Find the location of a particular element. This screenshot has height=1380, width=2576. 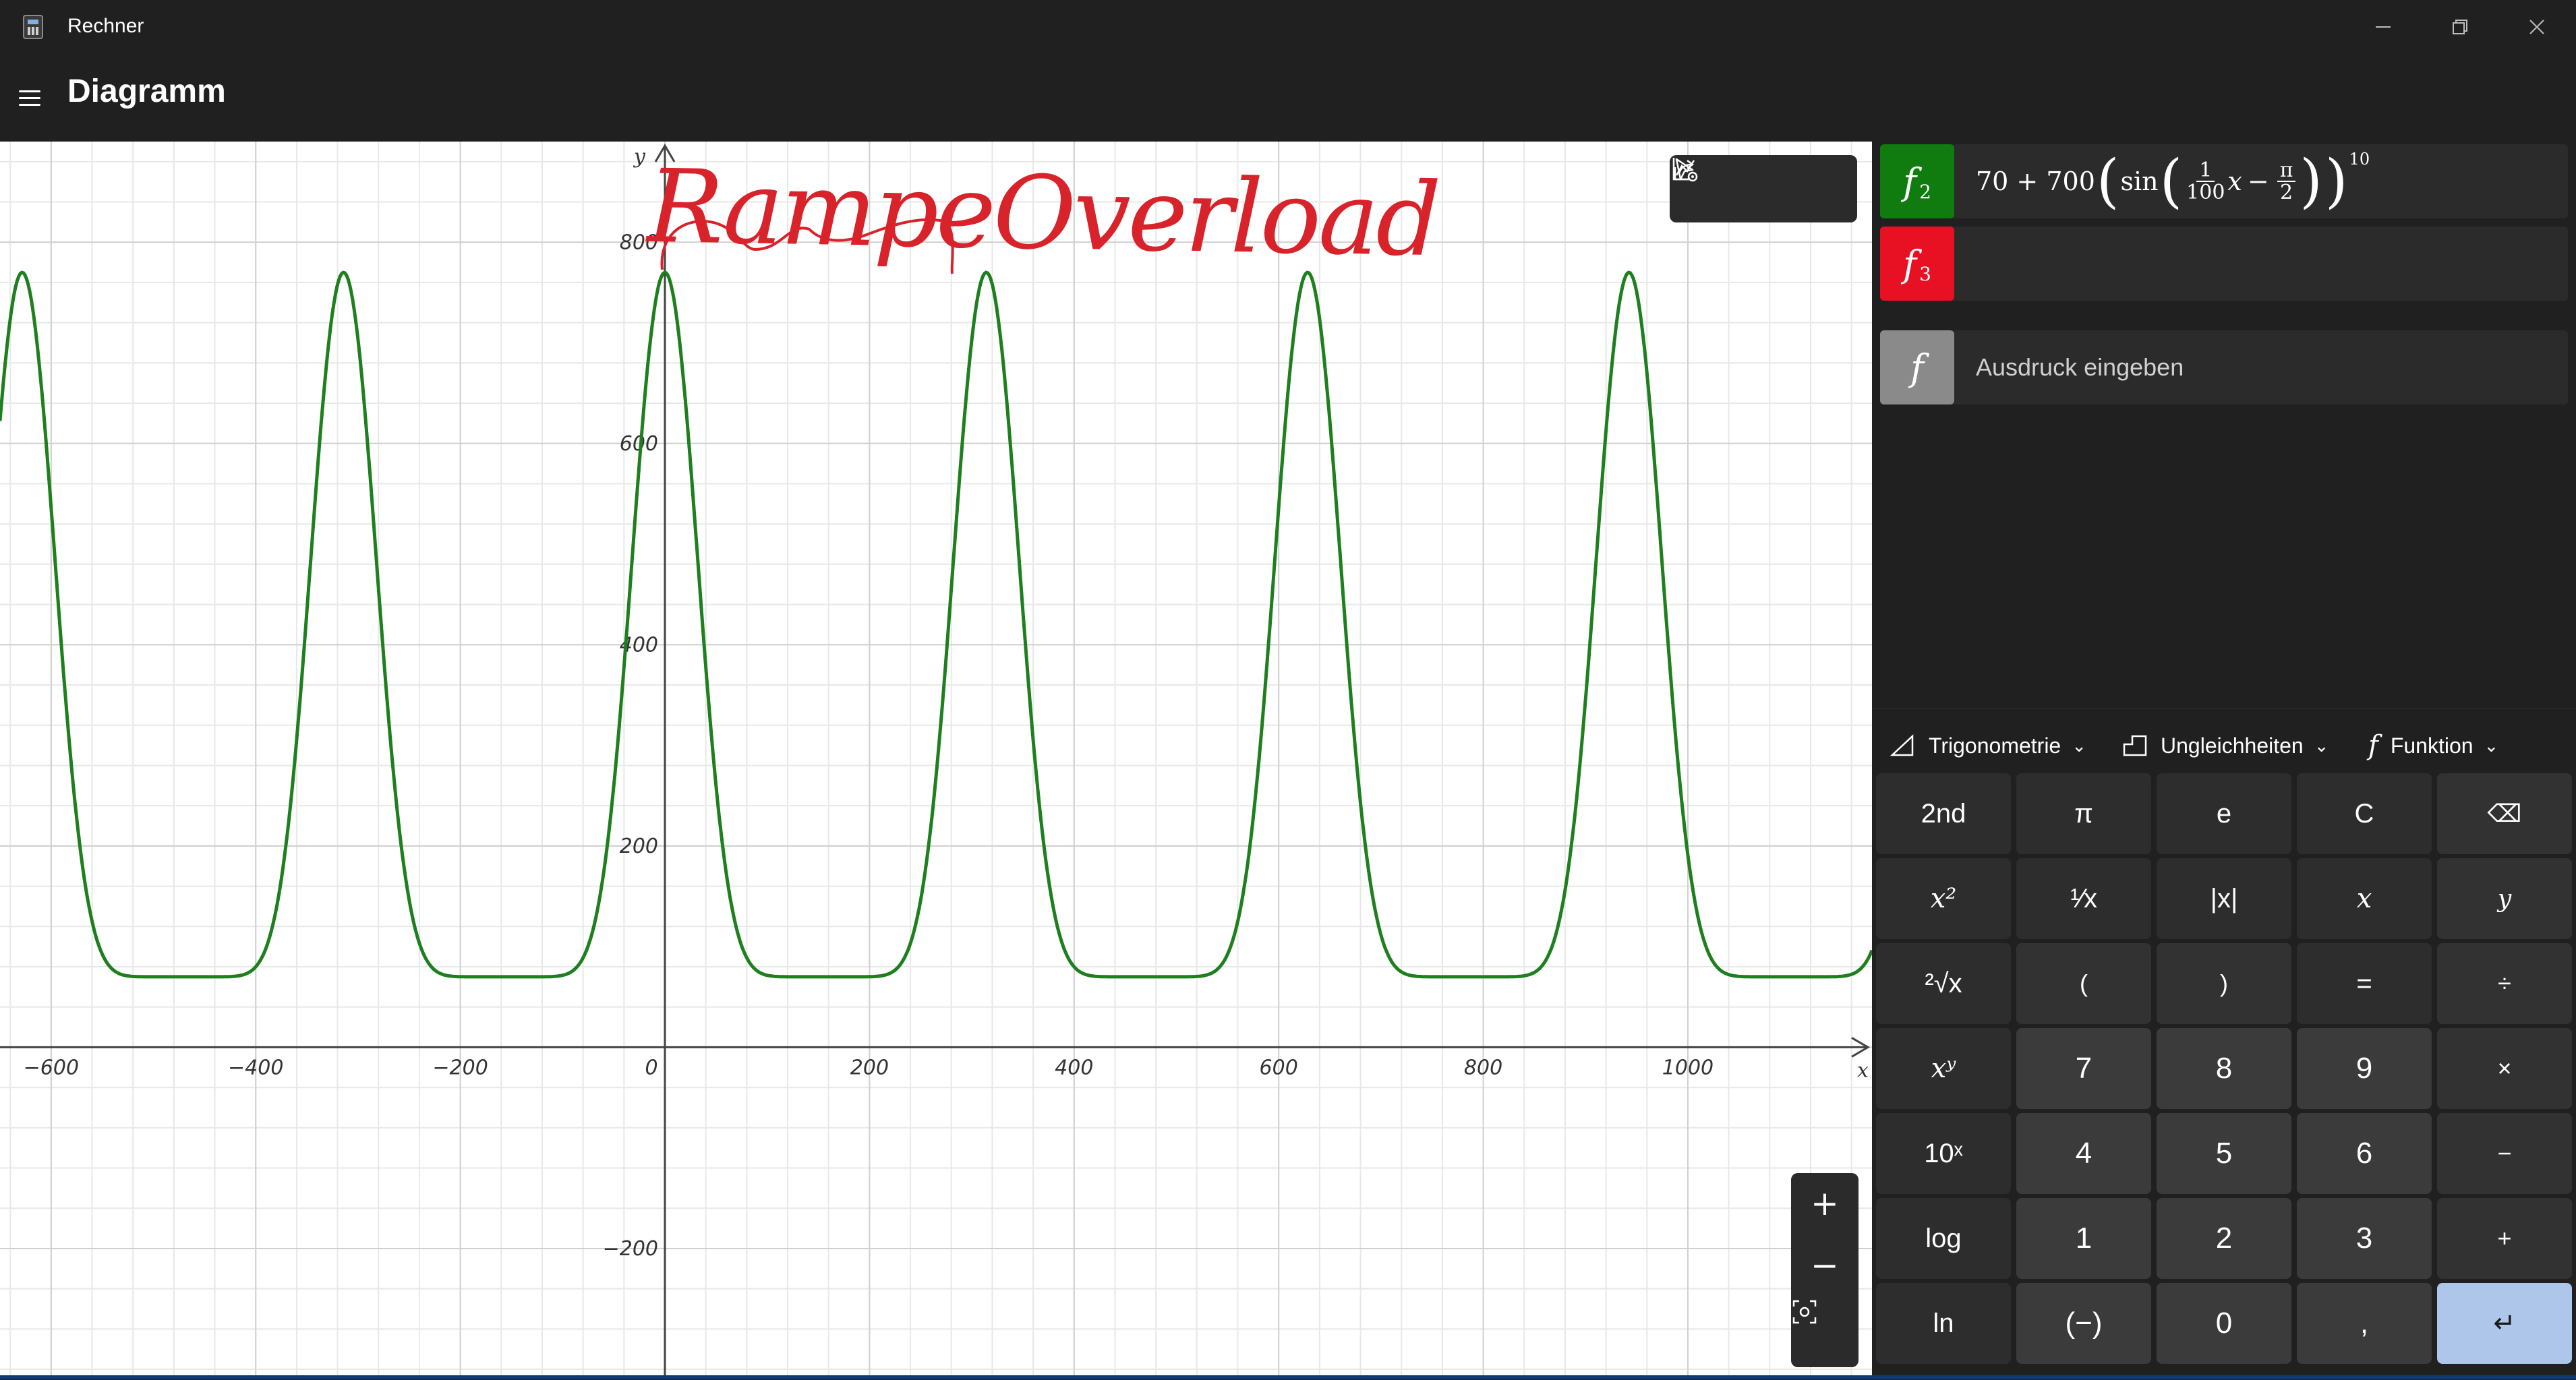

enter-key: ↵ is located at coordinates (2504, 1323).